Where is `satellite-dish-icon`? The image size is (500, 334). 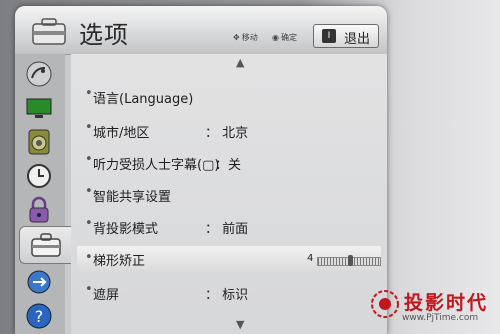 satellite-dish-icon is located at coordinates (39, 74).